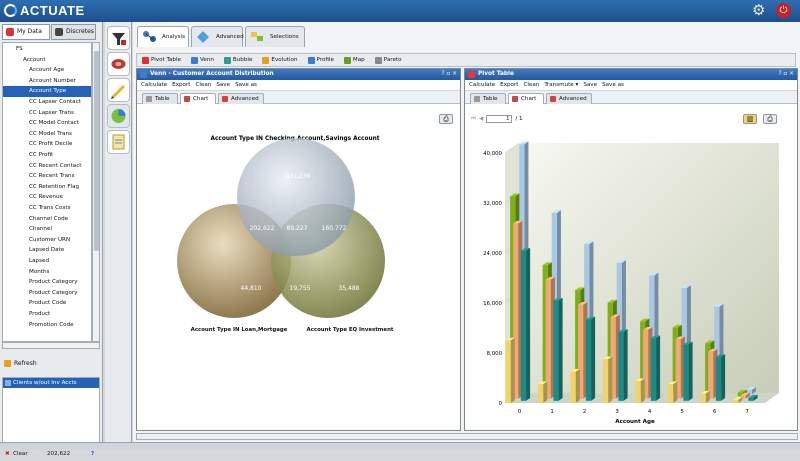 The height and width of the screenshot is (461, 800). I want to click on toolbar-pareto-button: Pareto, so click(388, 60).